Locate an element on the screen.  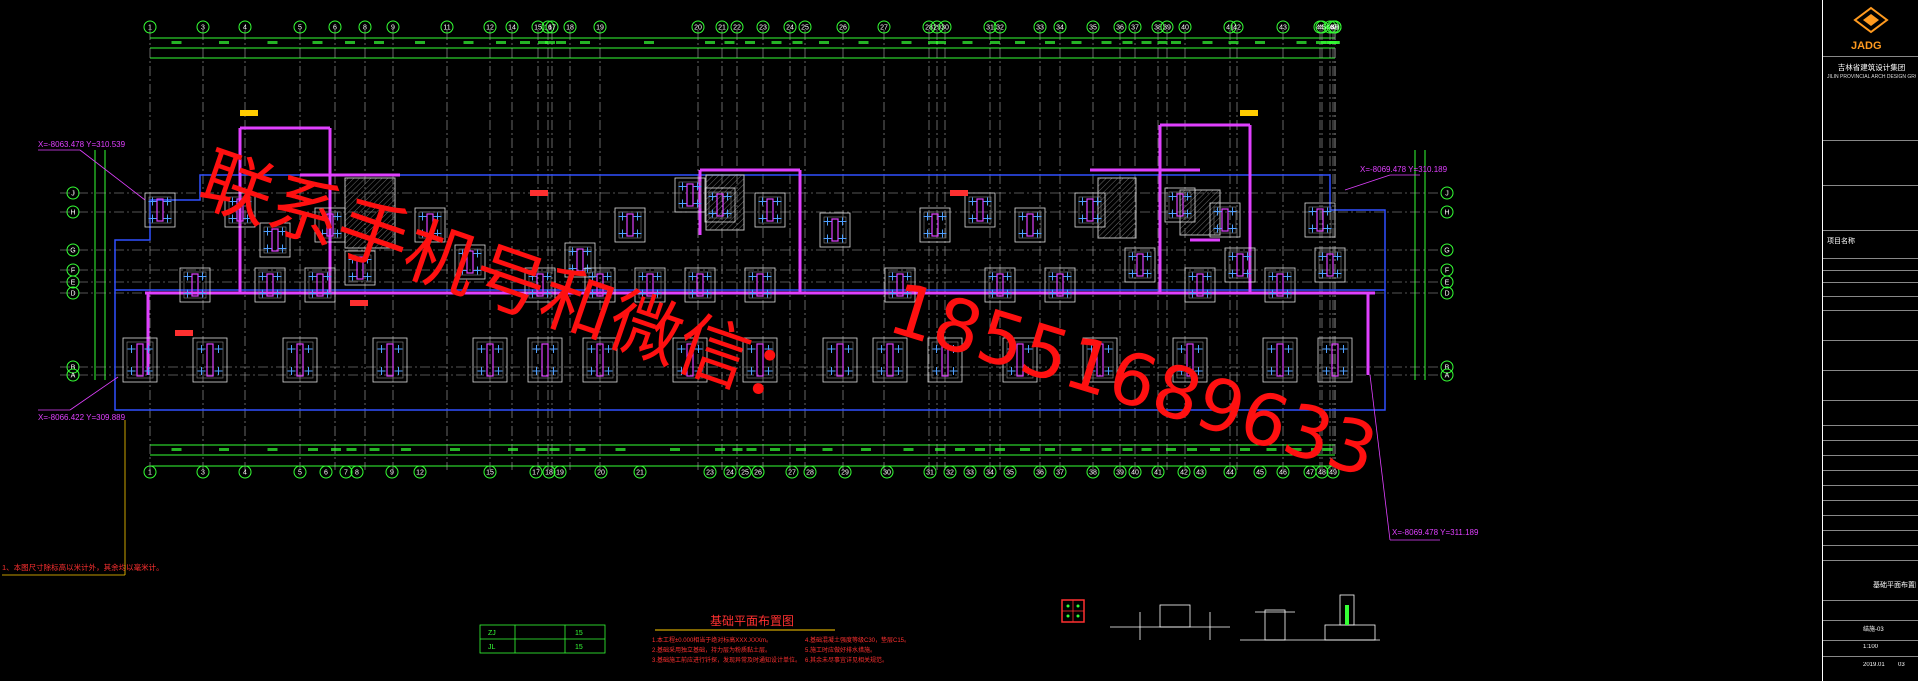
svg-text: 3 is located at coordinates (203, 473).